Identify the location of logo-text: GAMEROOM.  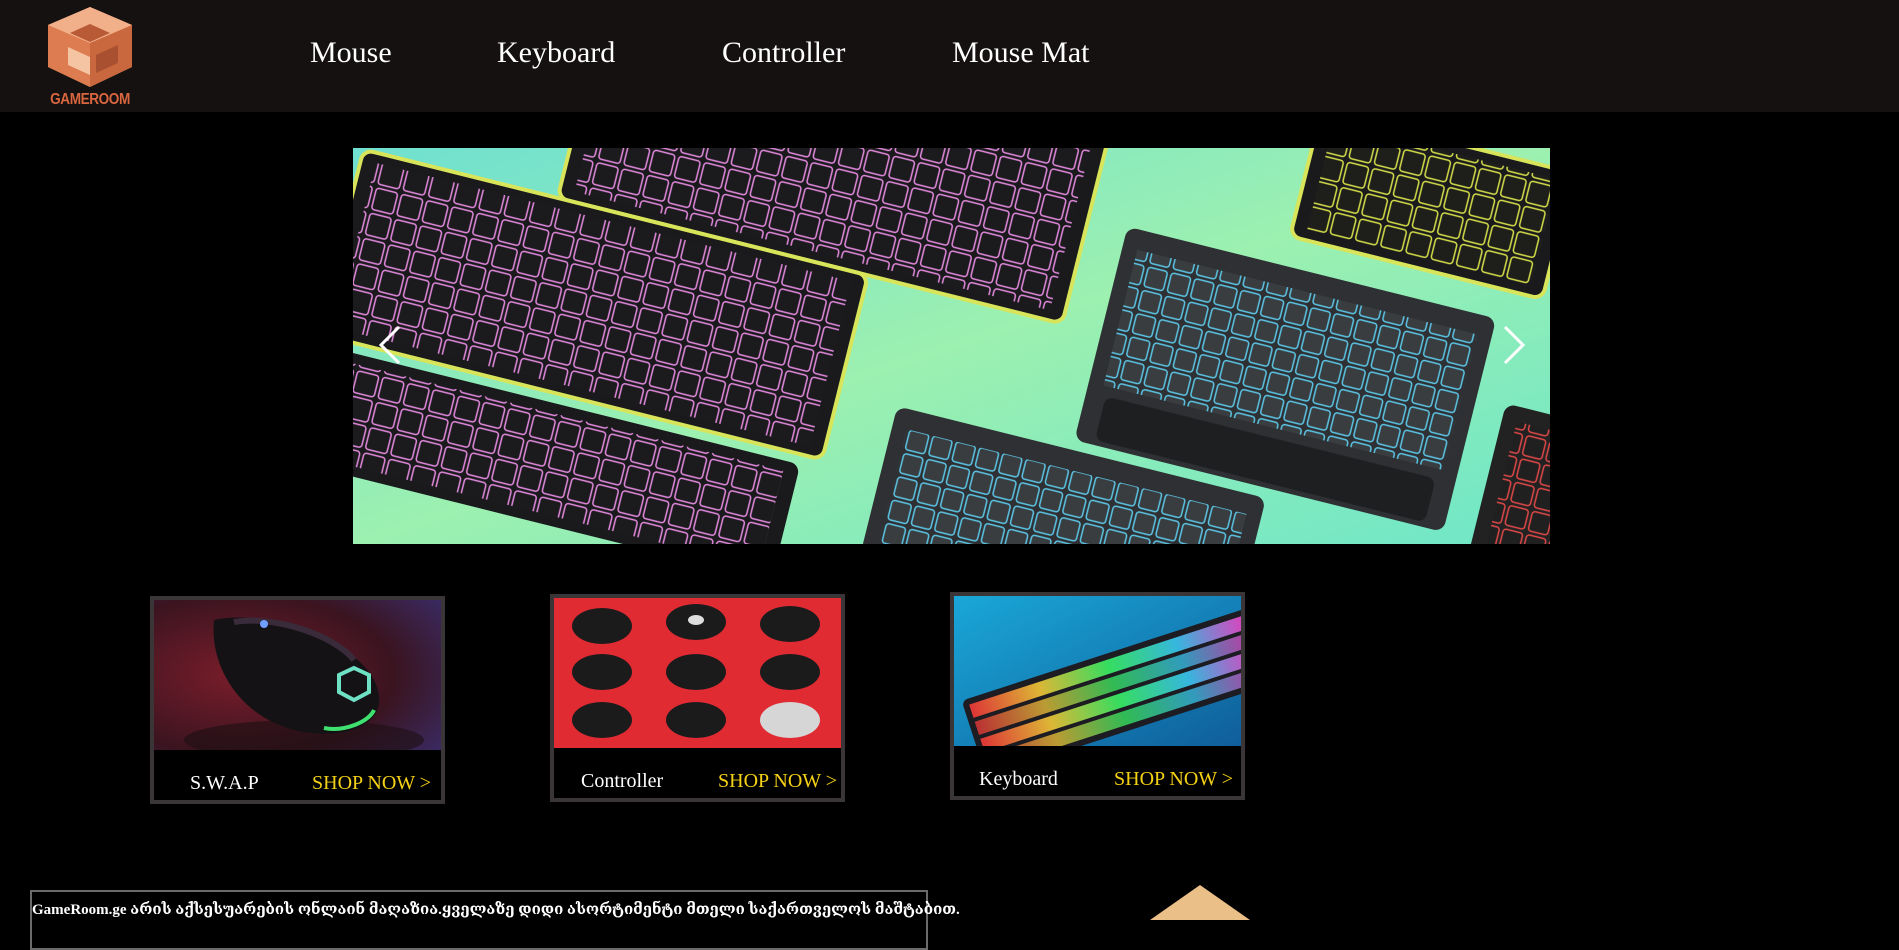
(90, 99).